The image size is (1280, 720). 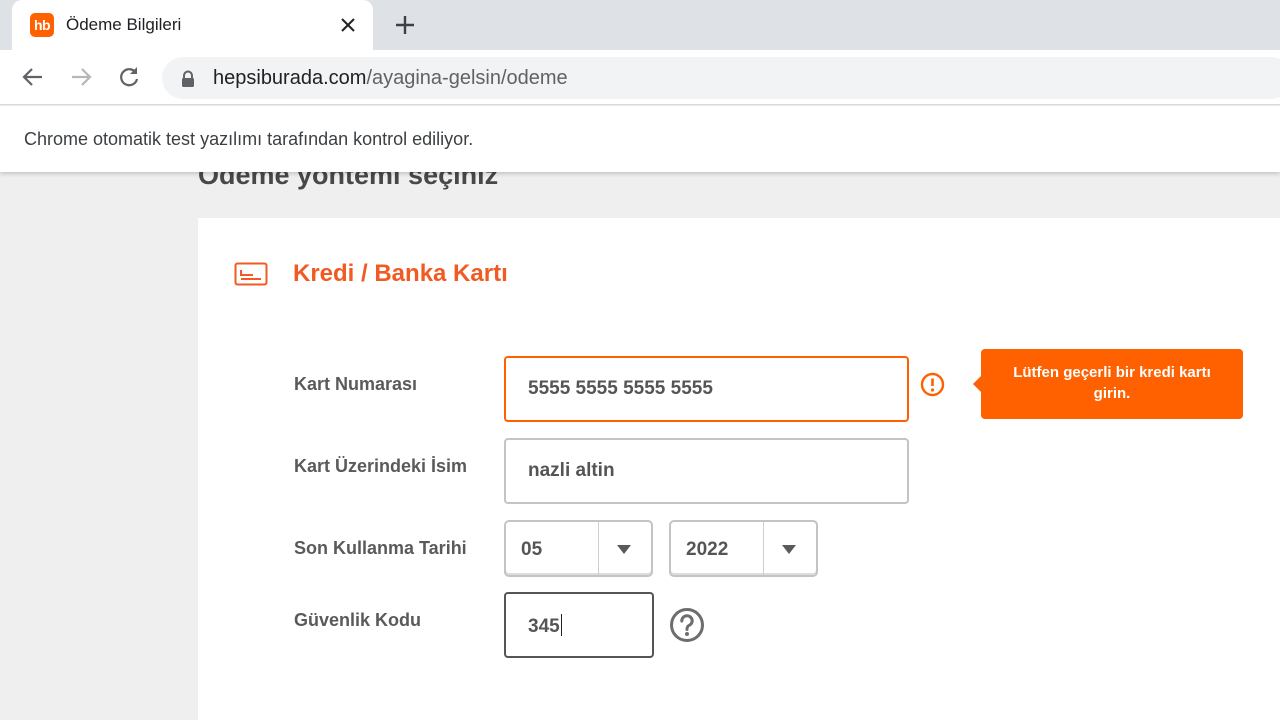 What do you see at coordinates (33, 77) in the screenshot?
I see `back-arrow-icon` at bounding box center [33, 77].